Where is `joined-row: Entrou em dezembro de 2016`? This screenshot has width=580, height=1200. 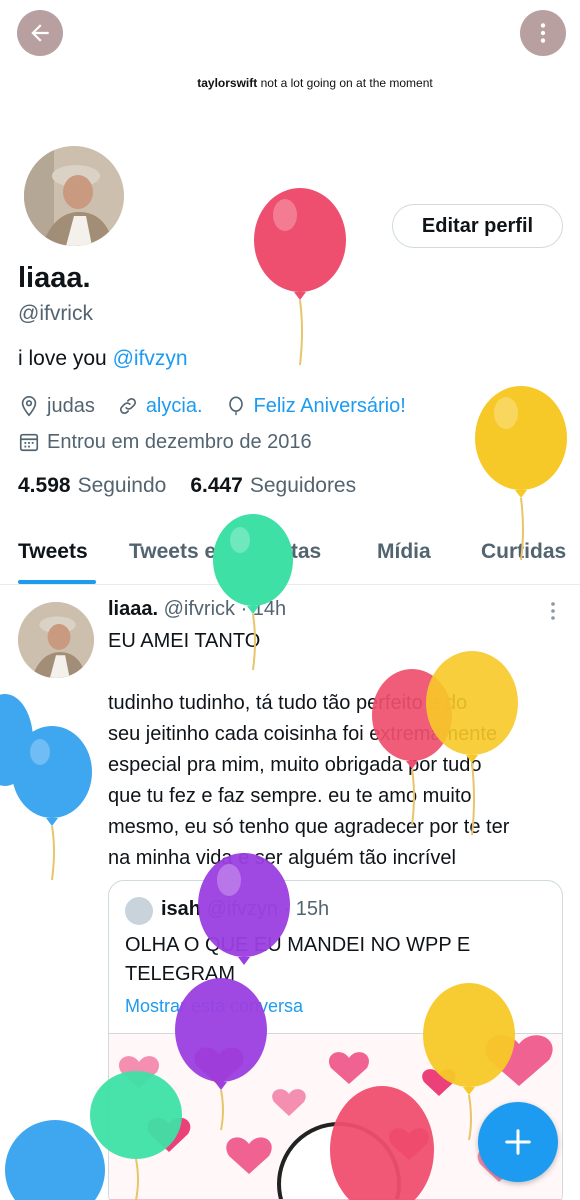
joined-row: Entrou em dezembro de 2016 is located at coordinates (176, 442).